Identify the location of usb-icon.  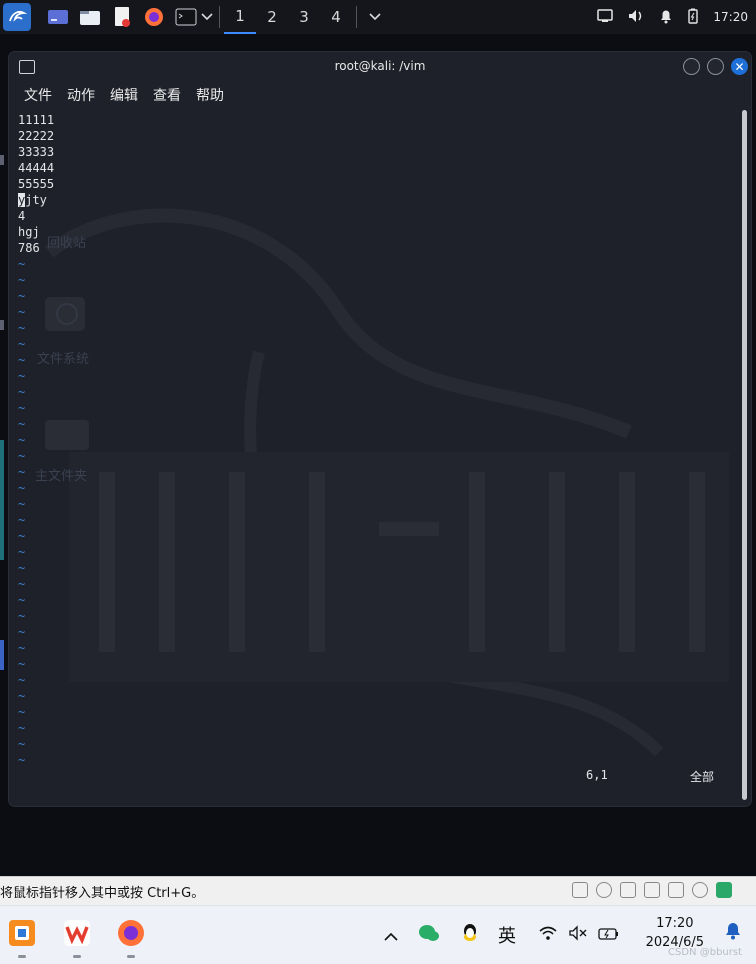
(700, 890).